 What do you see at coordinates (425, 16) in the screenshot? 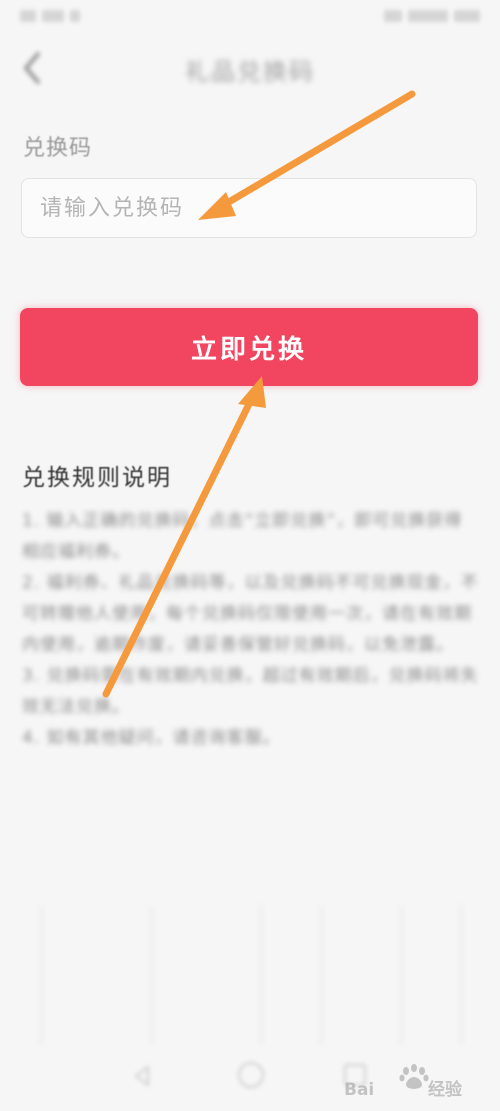
I see `status-bar-battery` at bounding box center [425, 16].